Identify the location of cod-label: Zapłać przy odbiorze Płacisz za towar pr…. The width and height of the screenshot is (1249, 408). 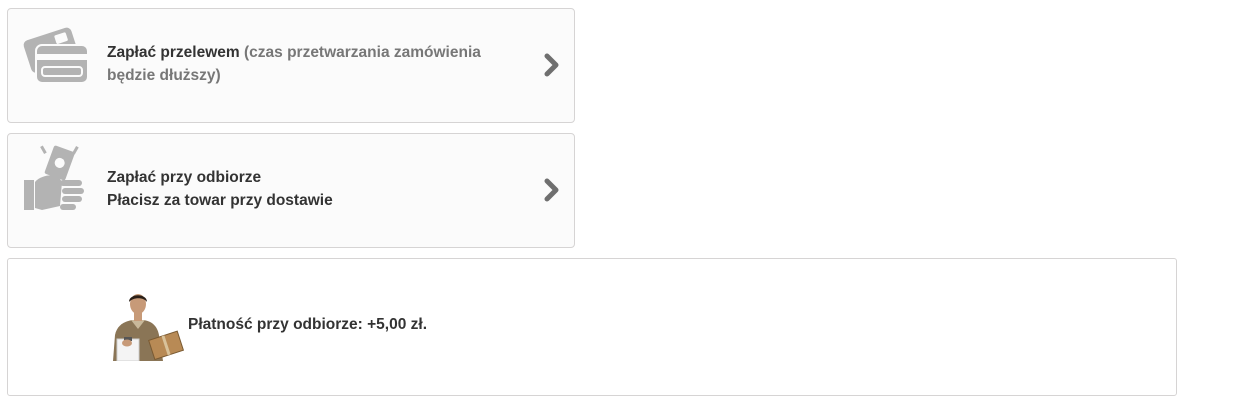
(315, 189).